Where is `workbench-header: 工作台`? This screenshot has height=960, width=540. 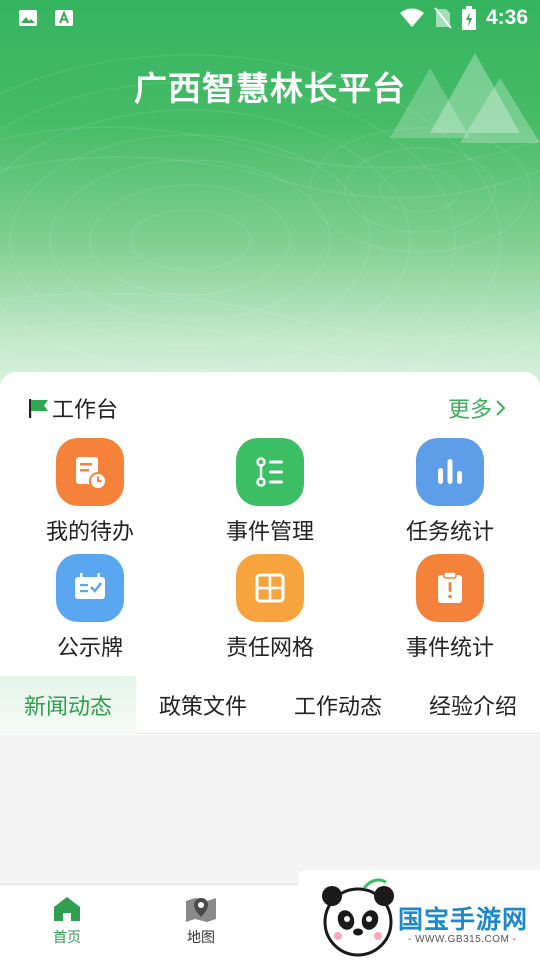
workbench-header: 工作台 is located at coordinates (73, 408).